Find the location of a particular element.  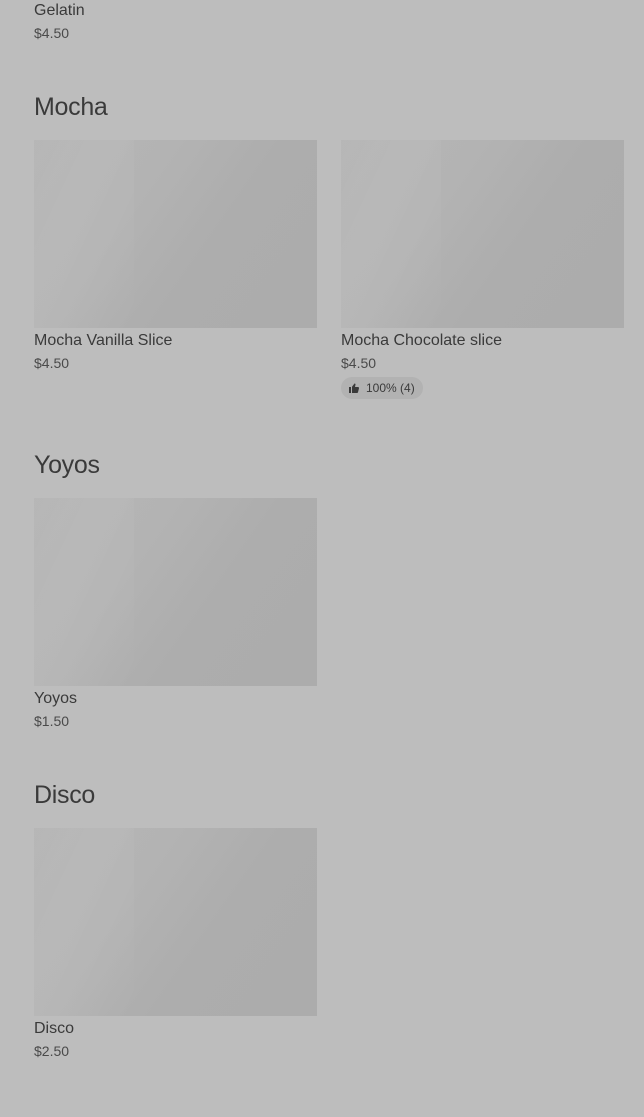

thumbs-up-icon is located at coordinates (354, 388).